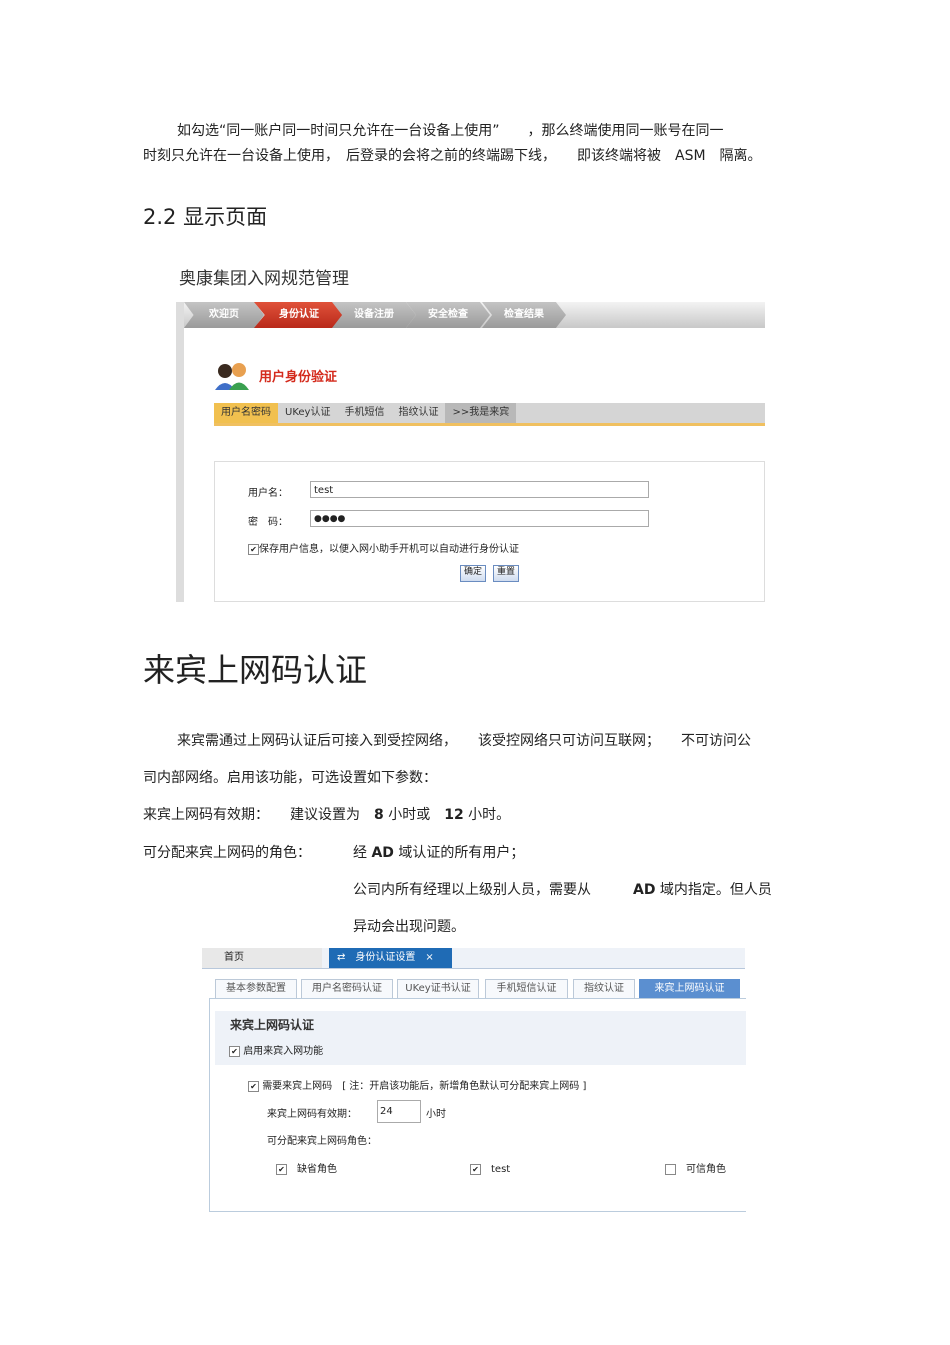  I want to click on step-register: 设备注册, so click(374, 315).